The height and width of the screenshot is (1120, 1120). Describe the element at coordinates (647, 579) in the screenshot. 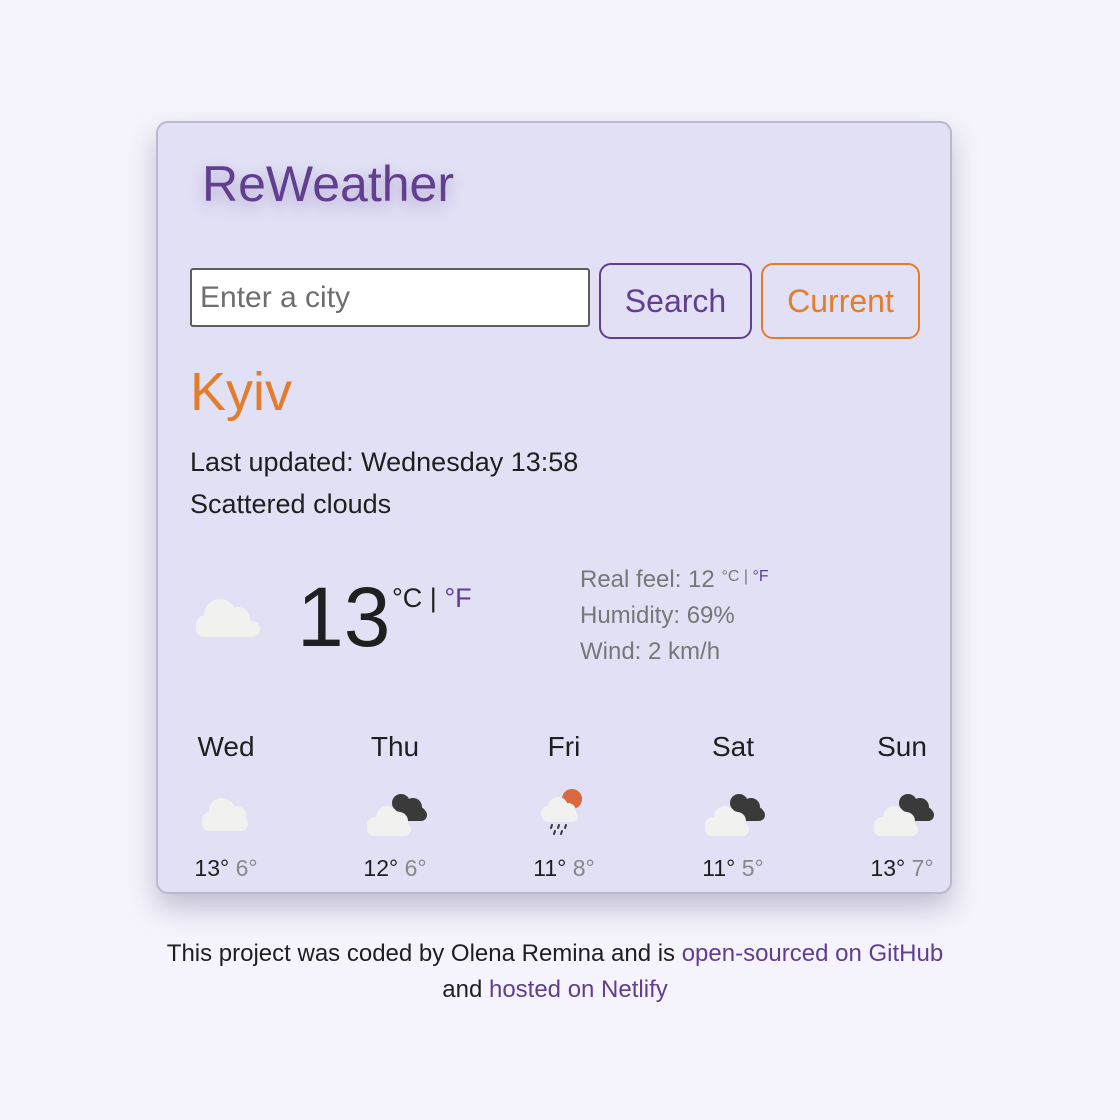

I see `real-feel-value: Real feel: 12` at that location.